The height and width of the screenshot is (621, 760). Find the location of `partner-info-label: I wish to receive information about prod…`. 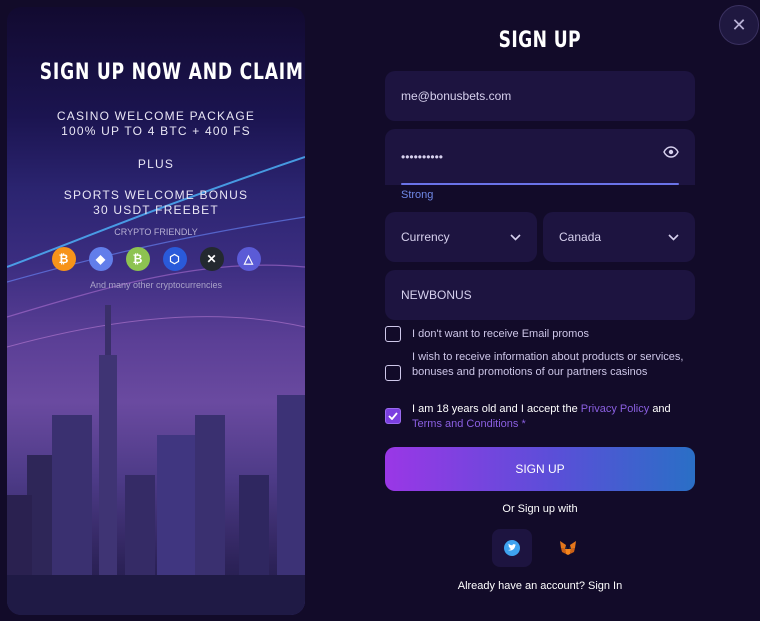

partner-info-label: I wish to receive information about prod… is located at coordinates (548, 364).